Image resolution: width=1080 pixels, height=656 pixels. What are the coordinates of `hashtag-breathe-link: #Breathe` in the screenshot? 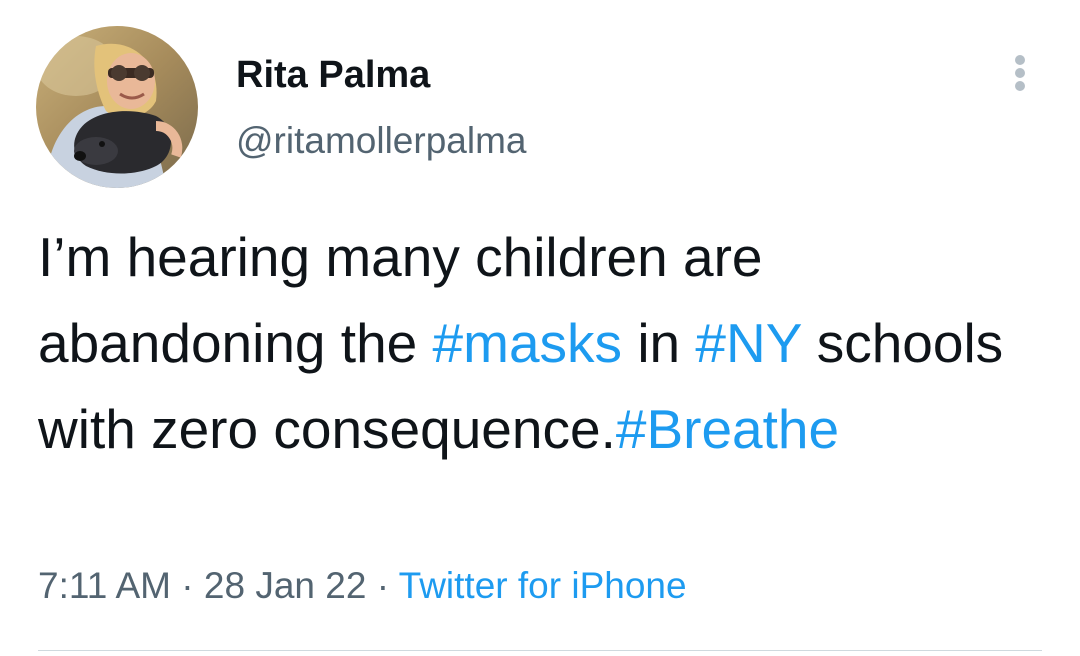 It's located at (727, 429).